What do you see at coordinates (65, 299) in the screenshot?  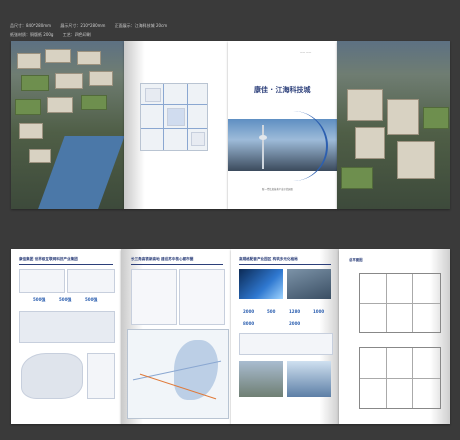 I see `badge-500-2: 500强` at bounding box center [65, 299].